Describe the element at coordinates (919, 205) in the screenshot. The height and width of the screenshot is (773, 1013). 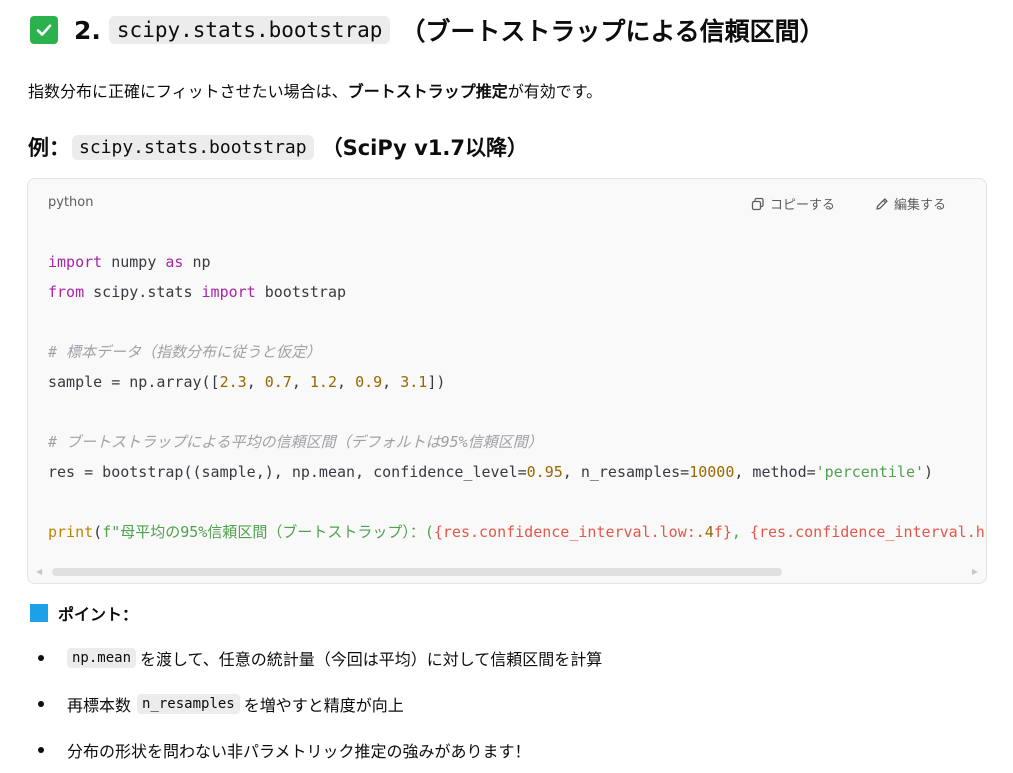
I see `edit-label: 編集する` at that location.